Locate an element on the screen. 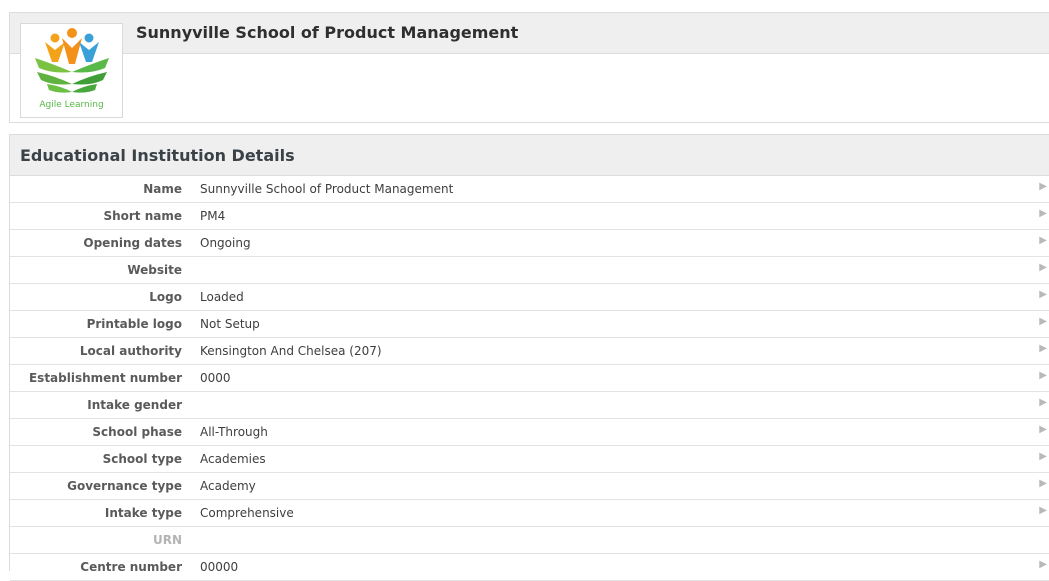 This screenshot has height=581, width=1049. detail-row-logo: Logo Loaded ▶ is located at coordinates (529, 297).